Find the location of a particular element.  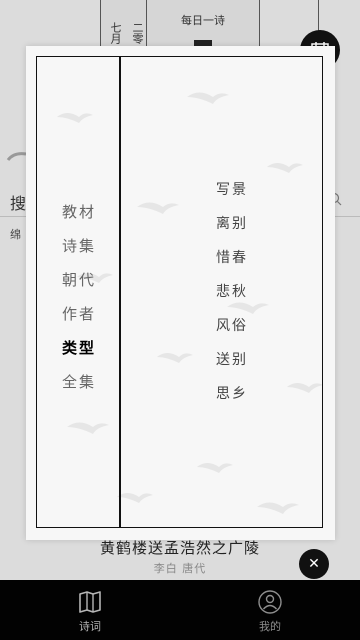

tab-poems: 诗词 is located at coordinates (90, 610).